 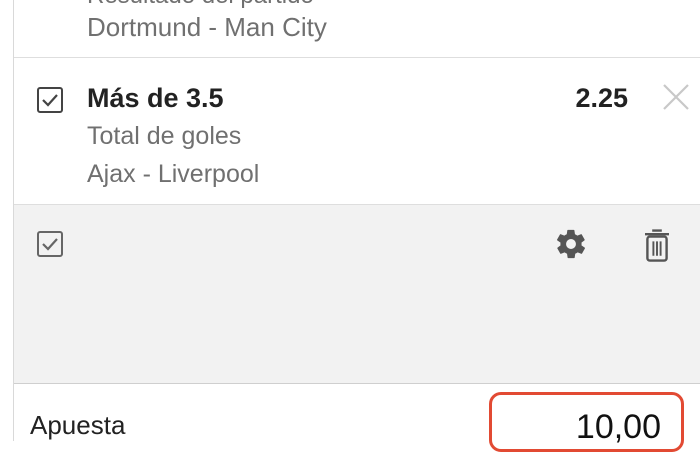 What do you see at coordinates (676, 97) in the screenshot?
I see `close-icon` at bounding box center [676, 97].